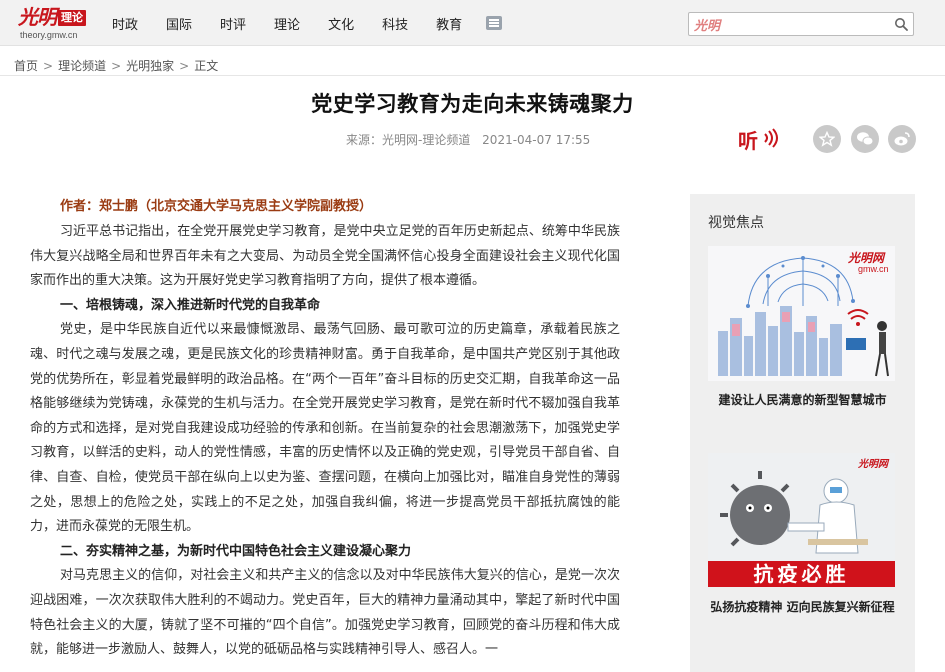  I want to click on breadcrumb: 首页 > 理论频道 > 光明独家 > 正文, so click(116, 65).